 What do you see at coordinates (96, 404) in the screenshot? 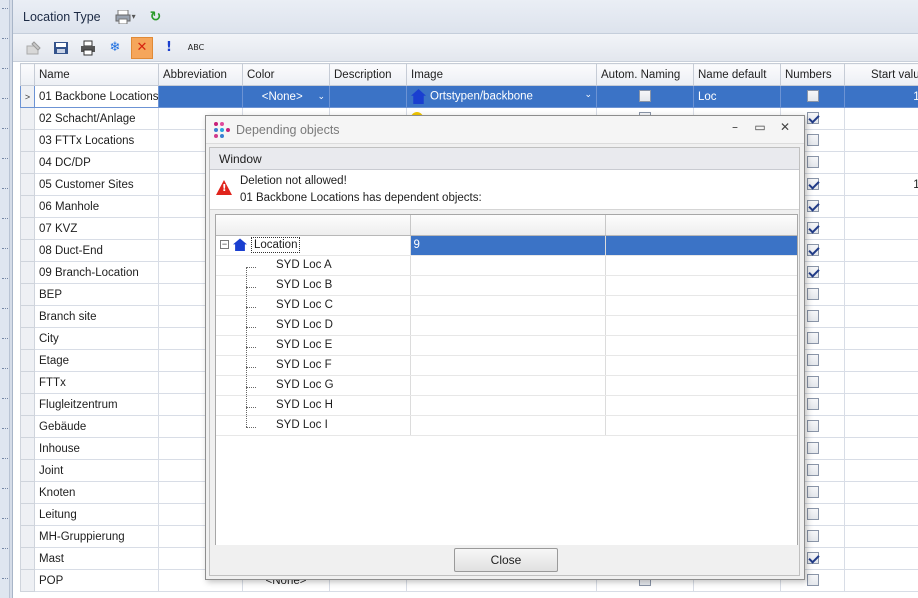
I see `cell-name: Flugleitzentrum` at bounding box center [96, 404].